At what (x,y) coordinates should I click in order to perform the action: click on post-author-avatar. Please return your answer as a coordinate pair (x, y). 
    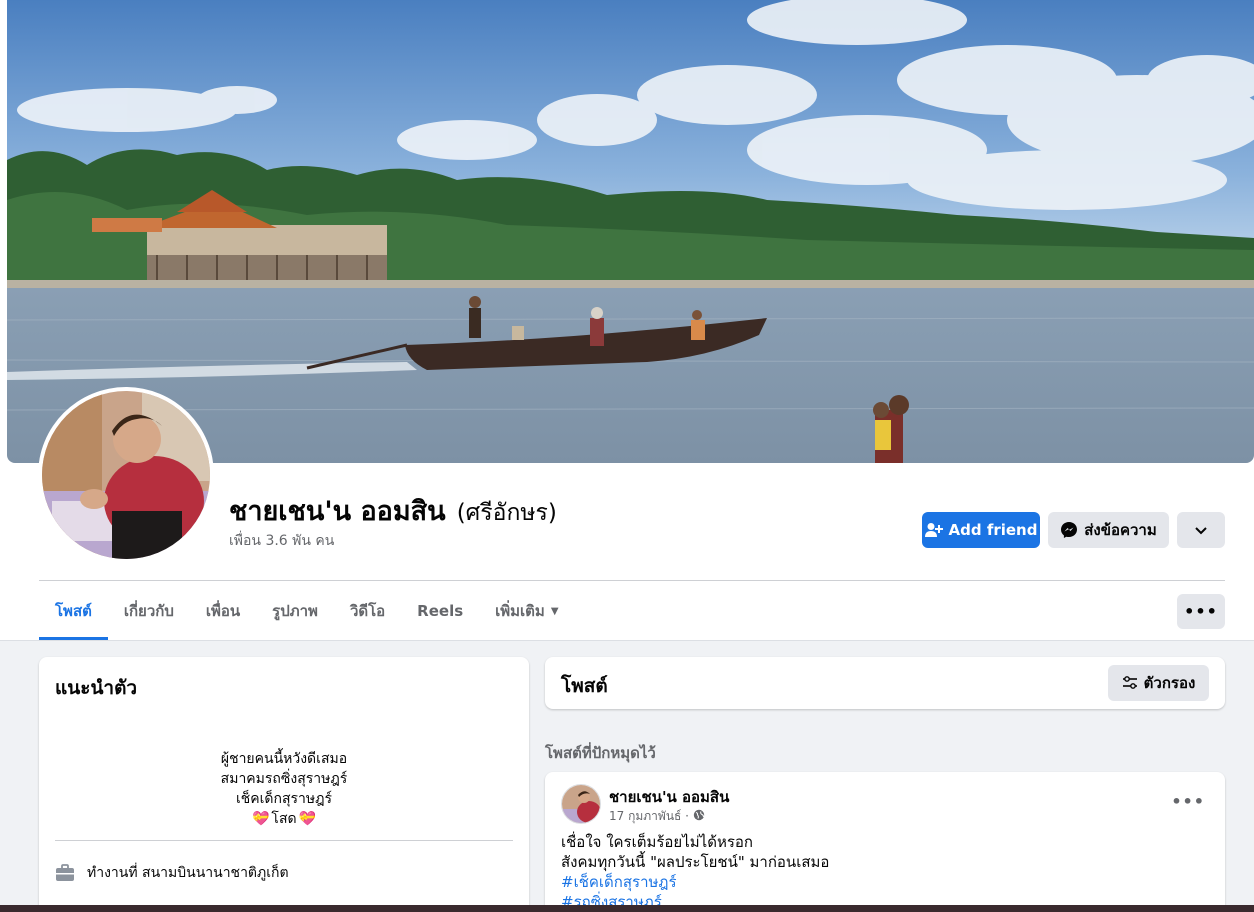
    Looking at the image, I should click on (581, 804).